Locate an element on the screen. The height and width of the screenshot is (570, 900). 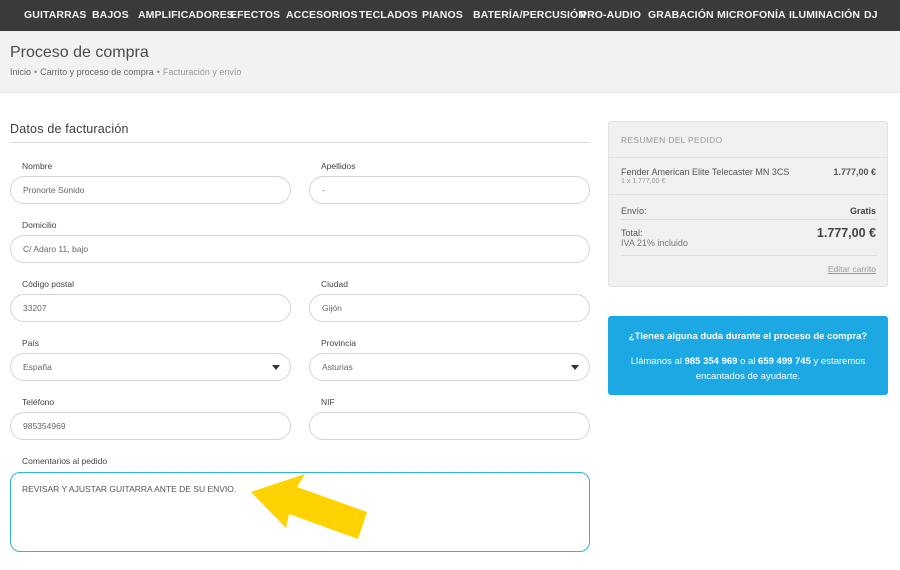
nav-pro-audio: PRO-AUDIO is located at coordinates (610, 15).